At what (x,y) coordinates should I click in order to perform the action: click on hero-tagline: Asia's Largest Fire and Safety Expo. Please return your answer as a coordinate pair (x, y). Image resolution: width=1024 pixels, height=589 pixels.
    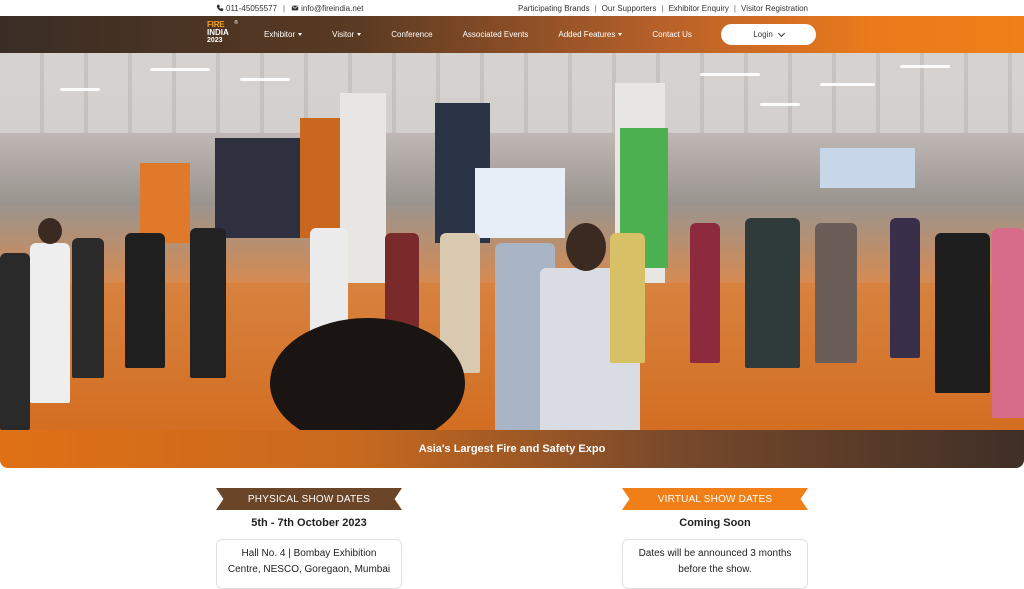
    Looking at the image, I should click on (512, 449).